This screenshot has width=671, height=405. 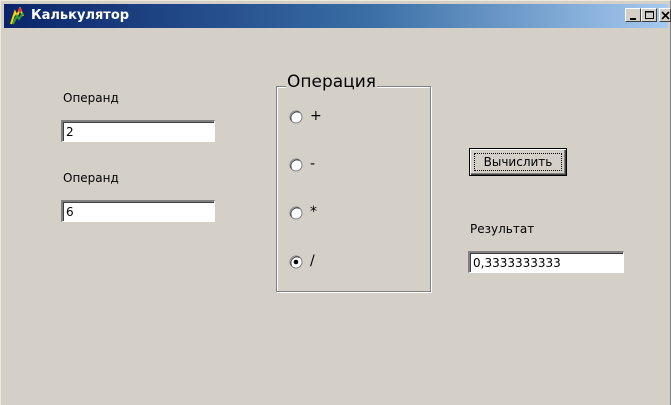 I want to click on operation-radio-divide: /, so click(x=334, y=262).